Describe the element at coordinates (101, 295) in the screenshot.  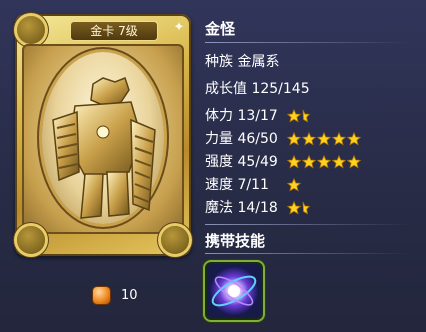
I see `orange-gem-icon` at that location.